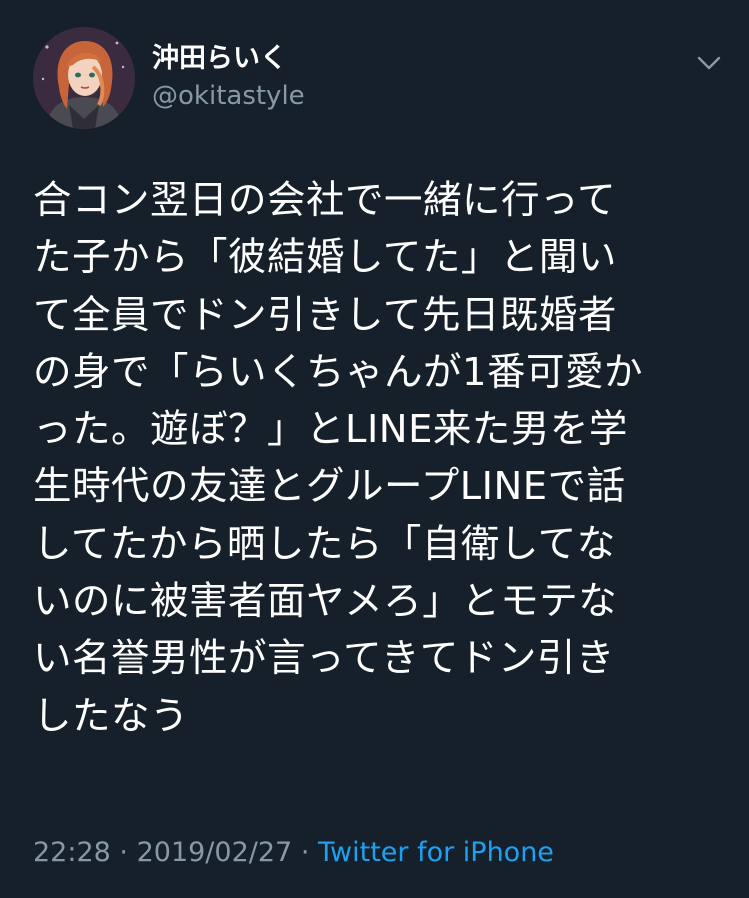  I want to click on tweet-time: 22:28, so click(72, 852).